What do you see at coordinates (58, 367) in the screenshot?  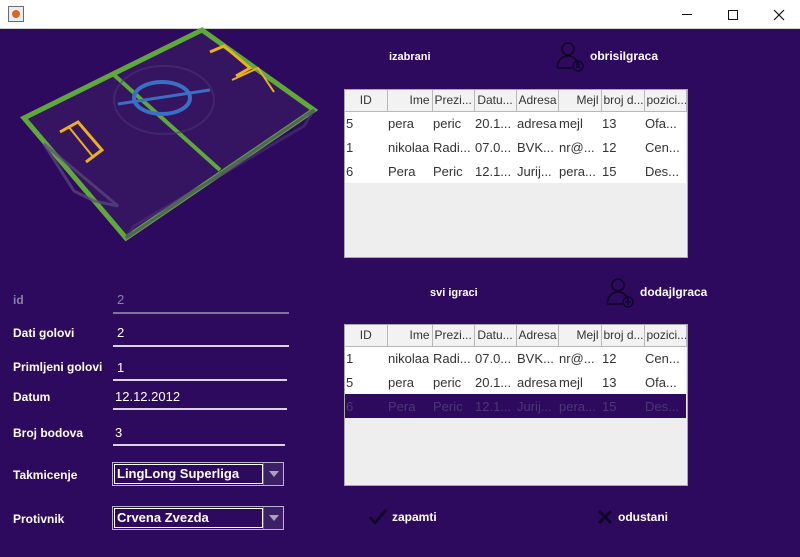 I see `primljeni-golovi-label: Primljeni golovi` at bounding box center [58, 367].